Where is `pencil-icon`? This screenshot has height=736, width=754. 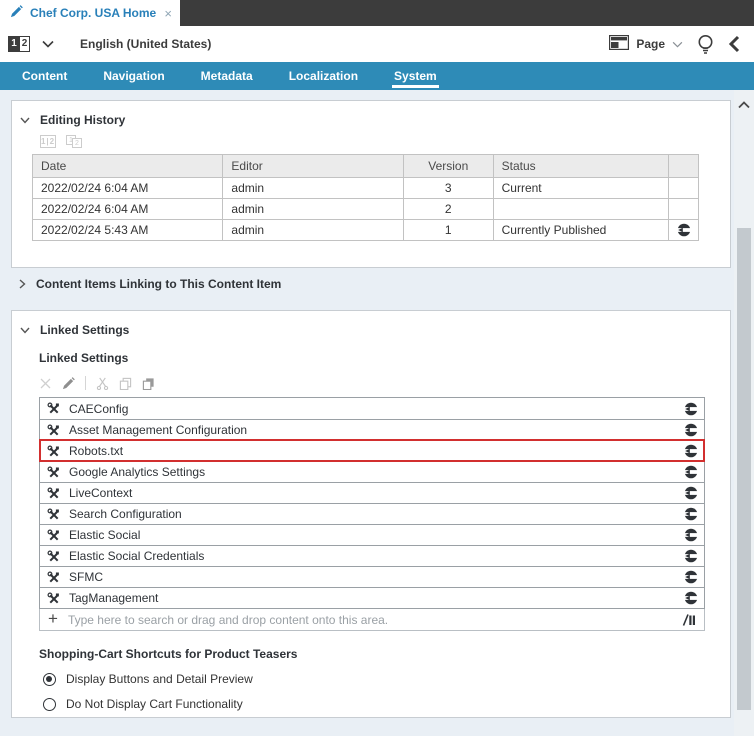 pencil-icon is located at coordinates (16, 13).